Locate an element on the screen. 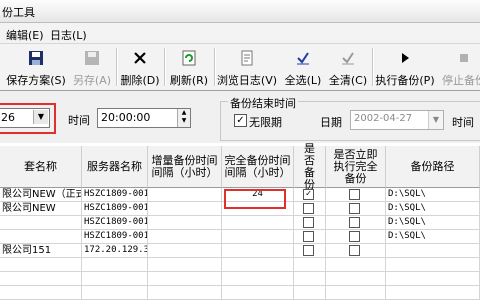 Image resolution: width=480 pixels, height=300 pixels. column-header-path: 备份路径 is located at coordinates (433, 167).